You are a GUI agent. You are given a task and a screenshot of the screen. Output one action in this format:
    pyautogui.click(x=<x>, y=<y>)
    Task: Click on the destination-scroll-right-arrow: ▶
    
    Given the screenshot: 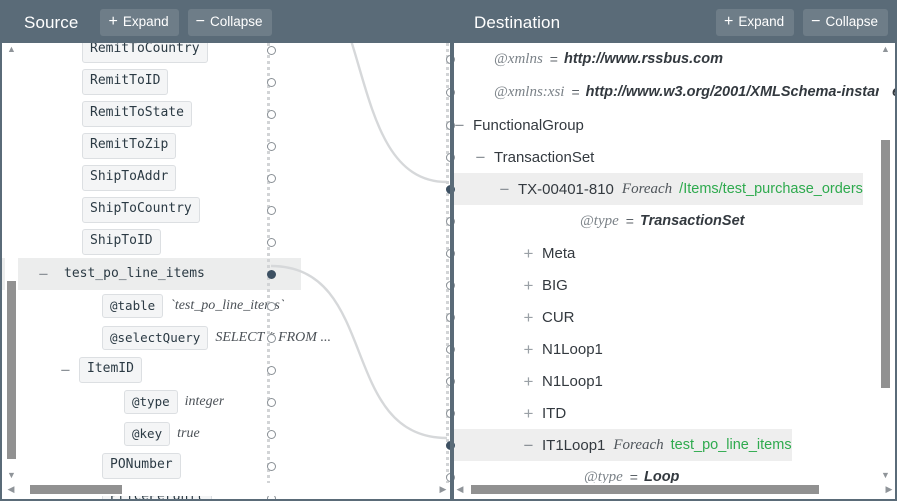 What is the action you would take?
    pyautogui.click(x=889, y=489)
    